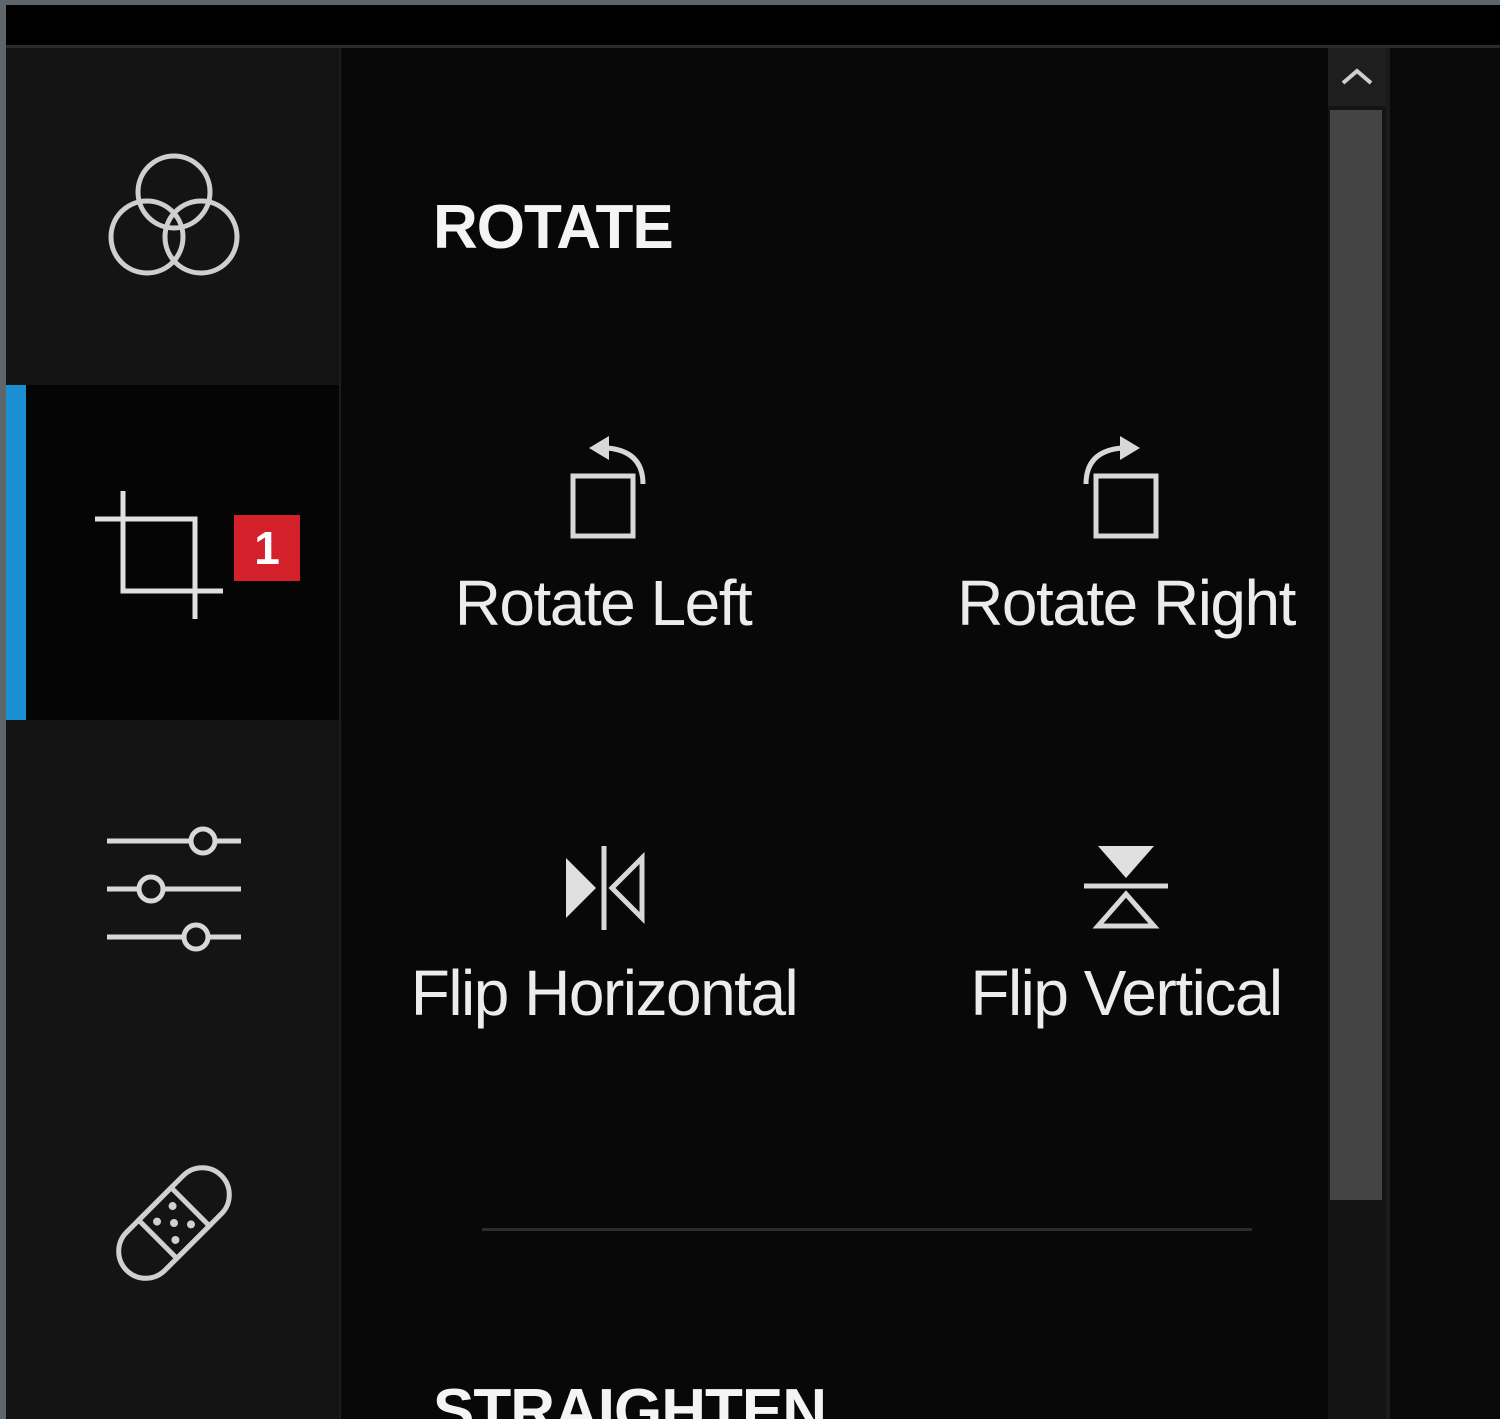 The width and height of the screenshot is (1500, 1419). Describe the element at coordinates (867, 1229) in the screenshot. I see `section-divider` at that location.